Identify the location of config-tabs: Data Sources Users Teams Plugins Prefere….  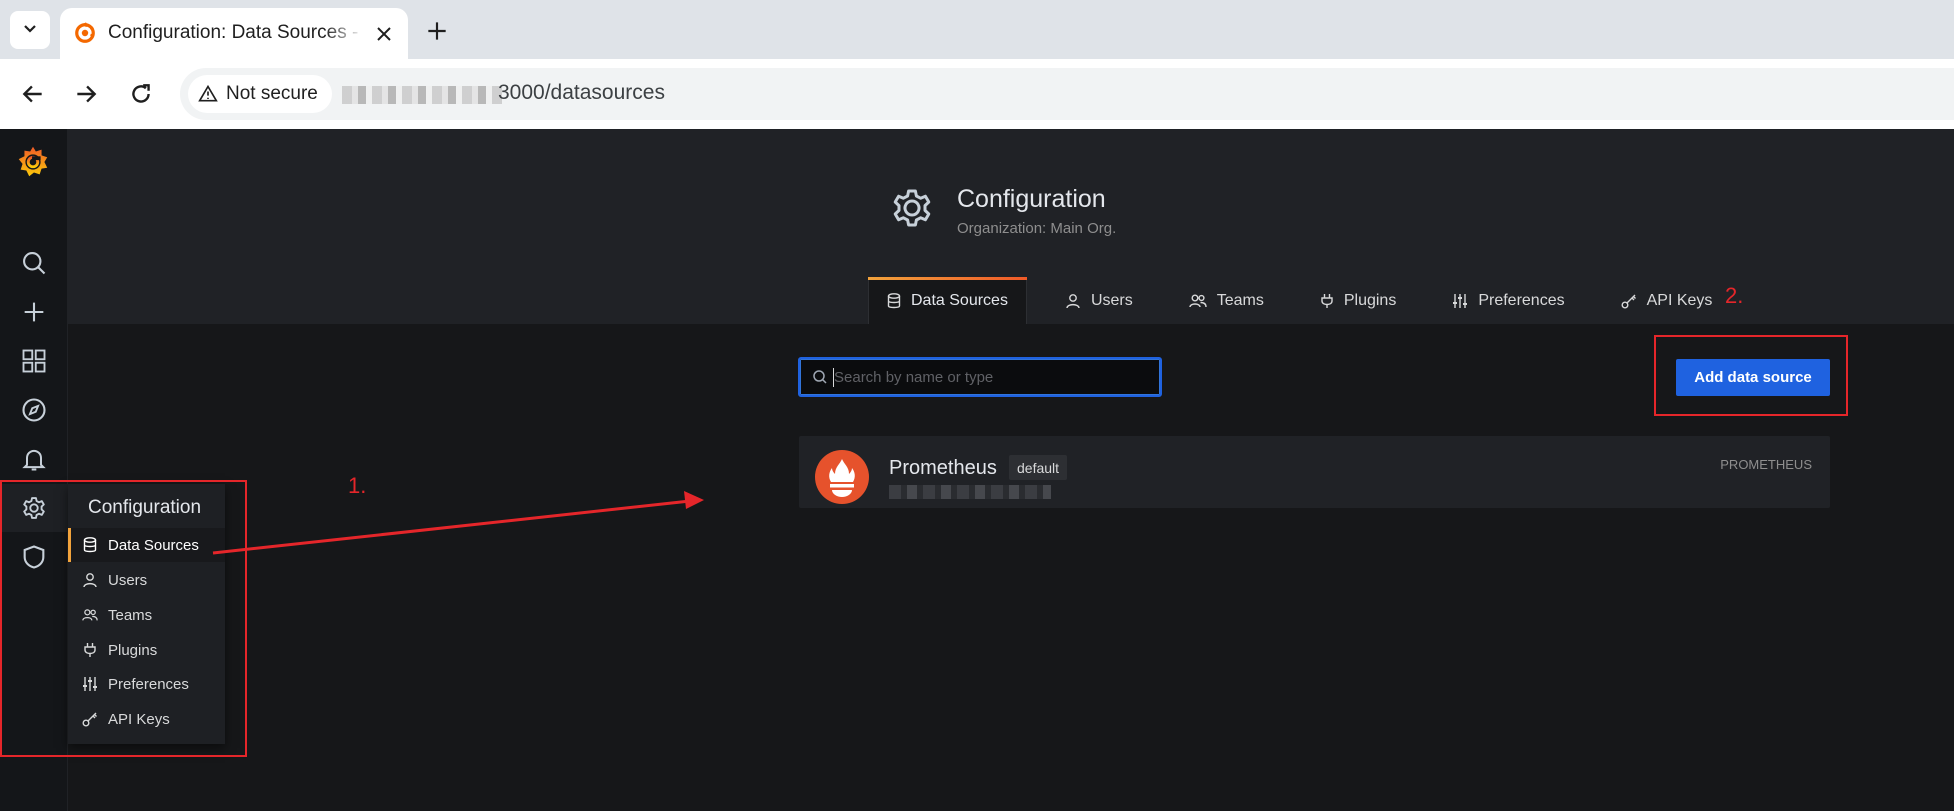
(1309, 300).